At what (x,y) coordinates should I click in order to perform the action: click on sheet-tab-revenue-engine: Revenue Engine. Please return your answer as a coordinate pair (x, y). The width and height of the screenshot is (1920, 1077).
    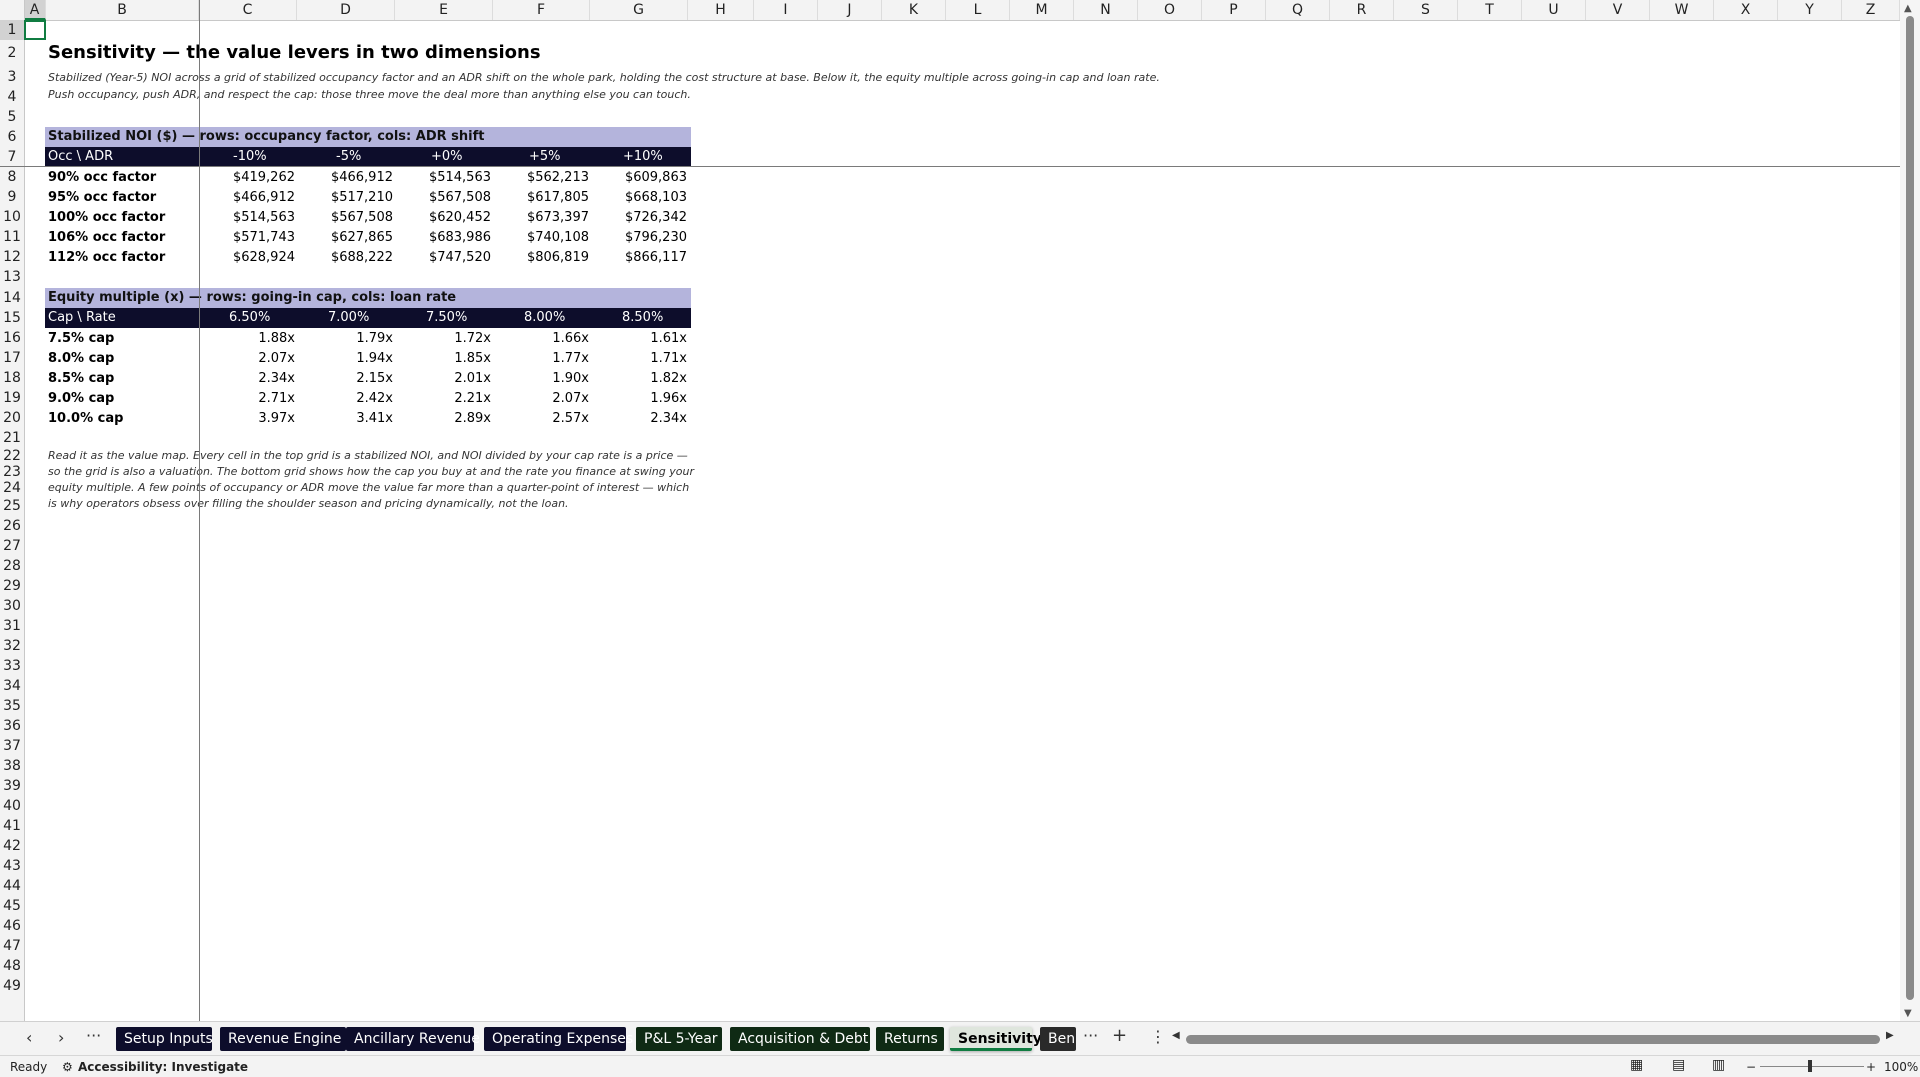
    Looking at the image, I should click on (283, 1039).